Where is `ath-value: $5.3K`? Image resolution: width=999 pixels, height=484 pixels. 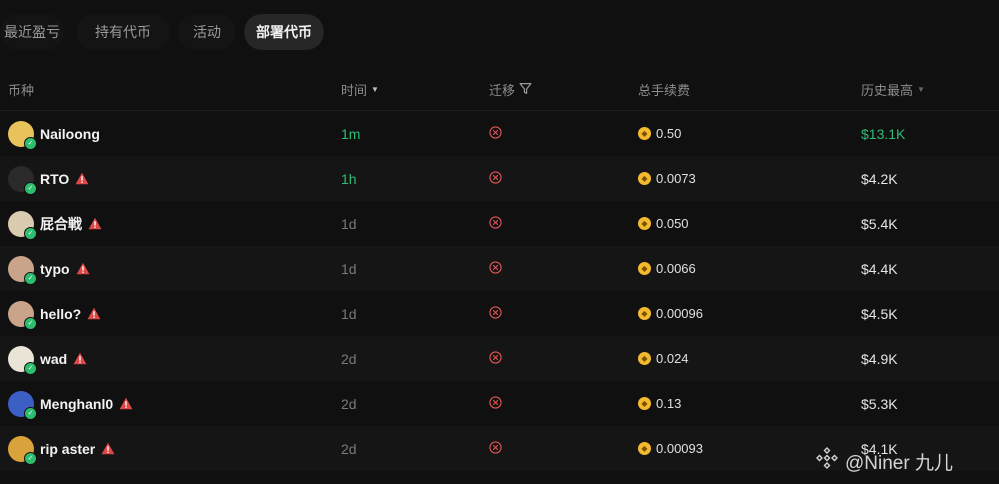
ath-value: $5.3K is located at coordinates (879, 403).